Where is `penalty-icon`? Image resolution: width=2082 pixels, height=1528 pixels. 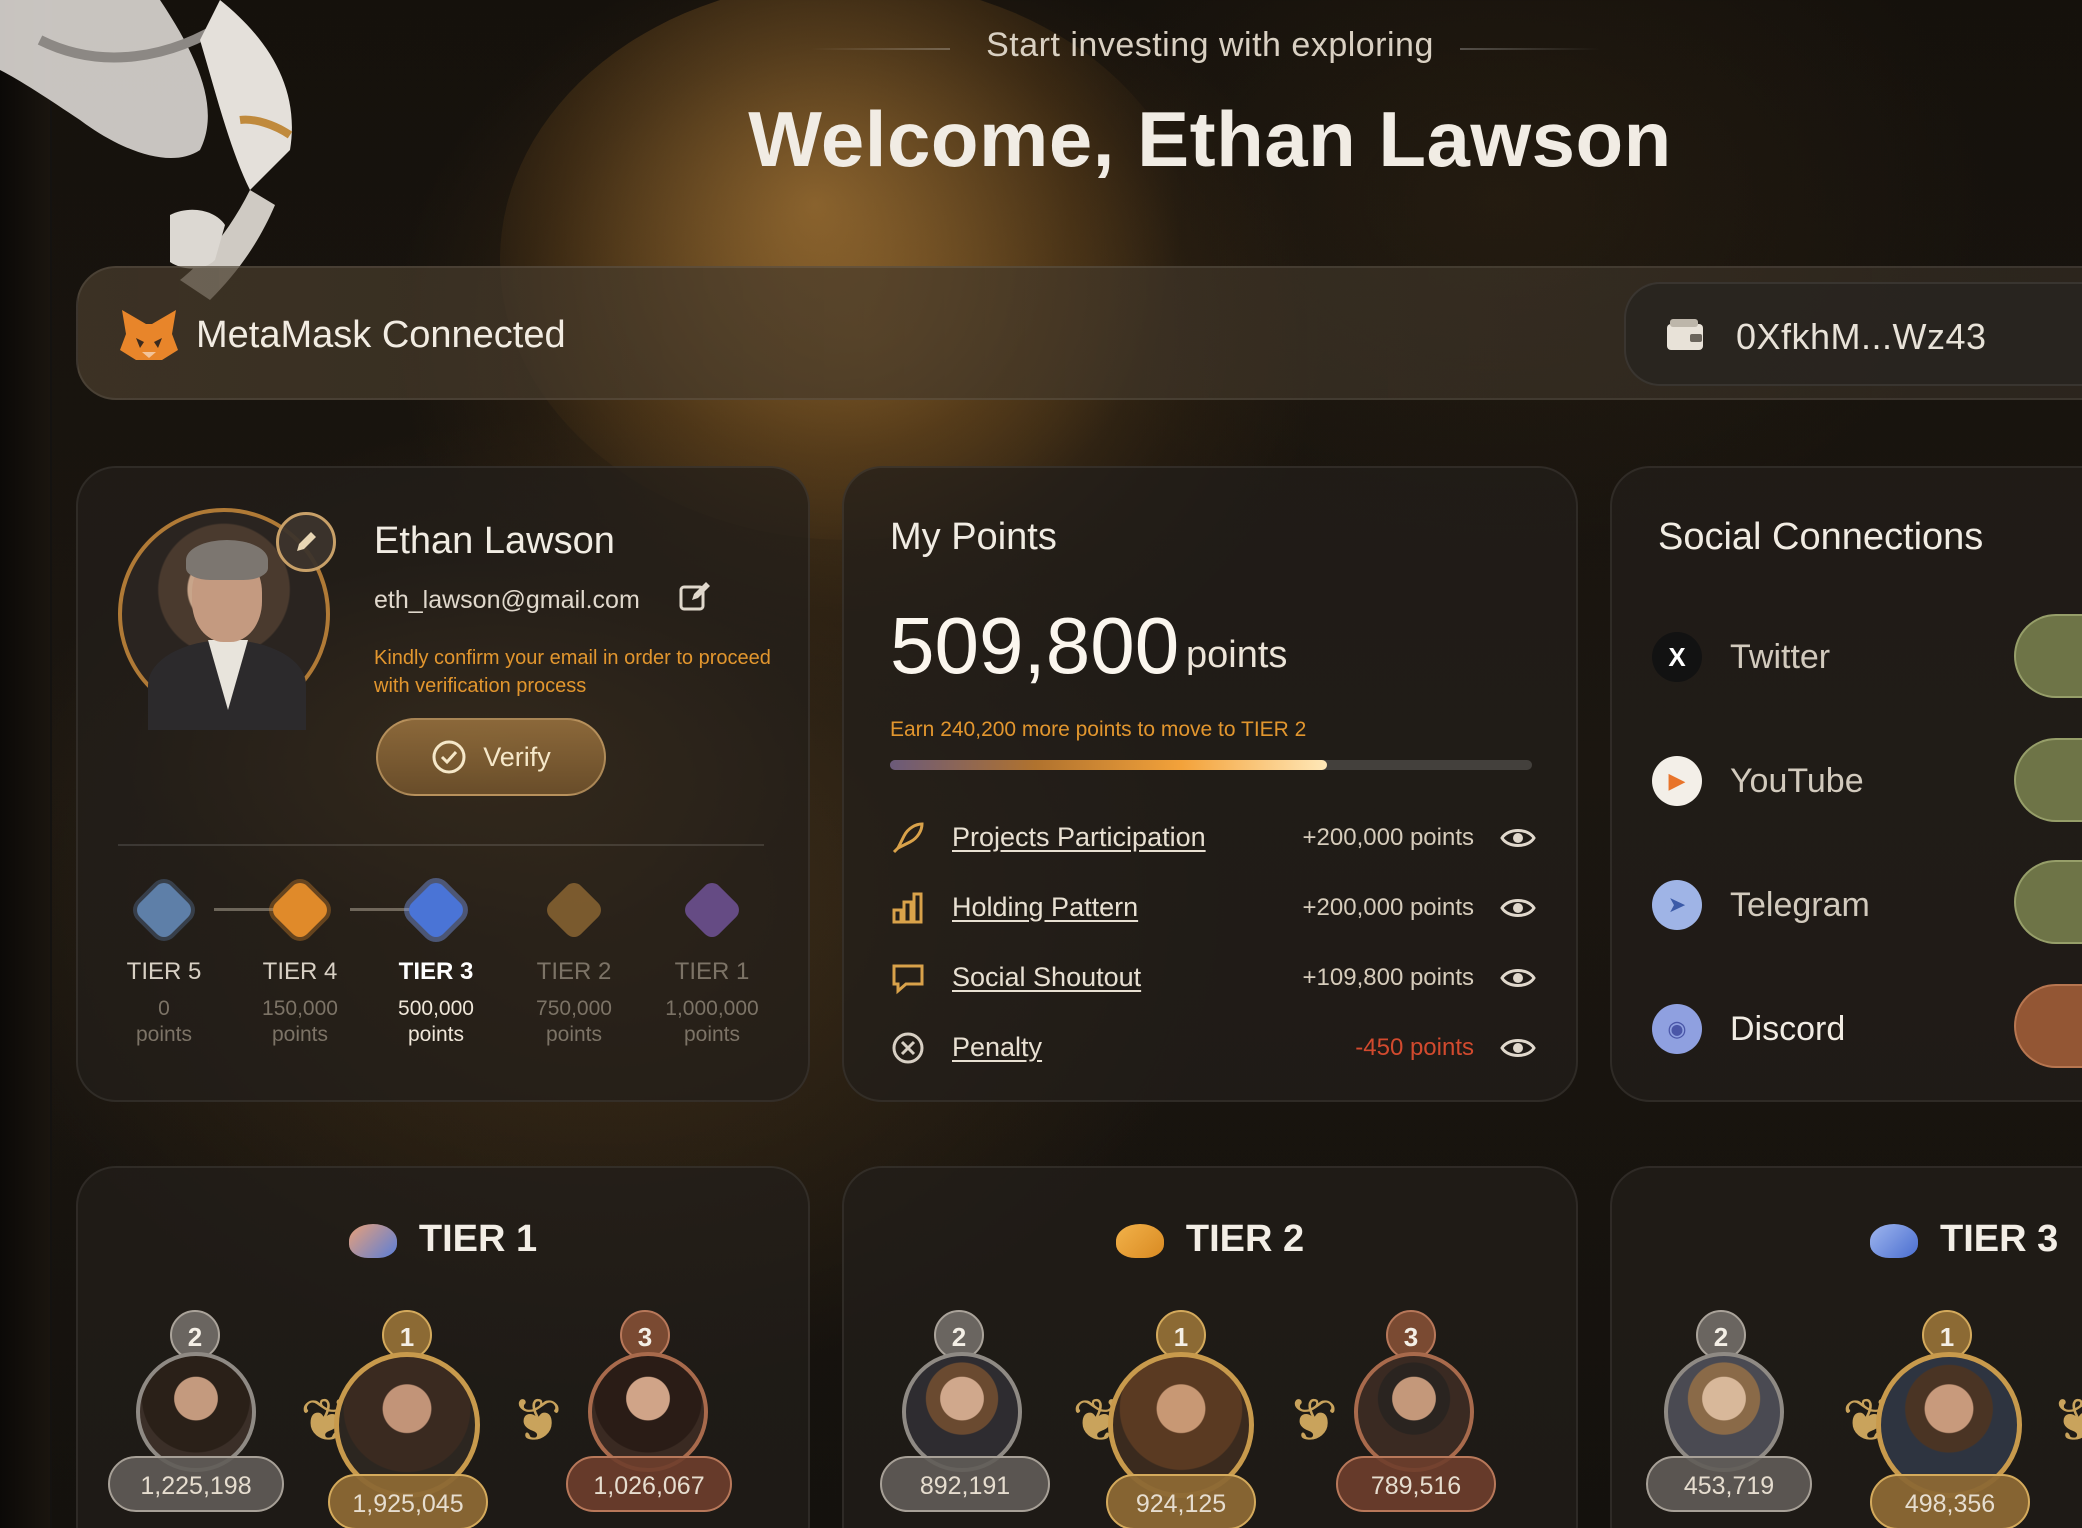
penalty-icon is located at coordinates (908, 1048).